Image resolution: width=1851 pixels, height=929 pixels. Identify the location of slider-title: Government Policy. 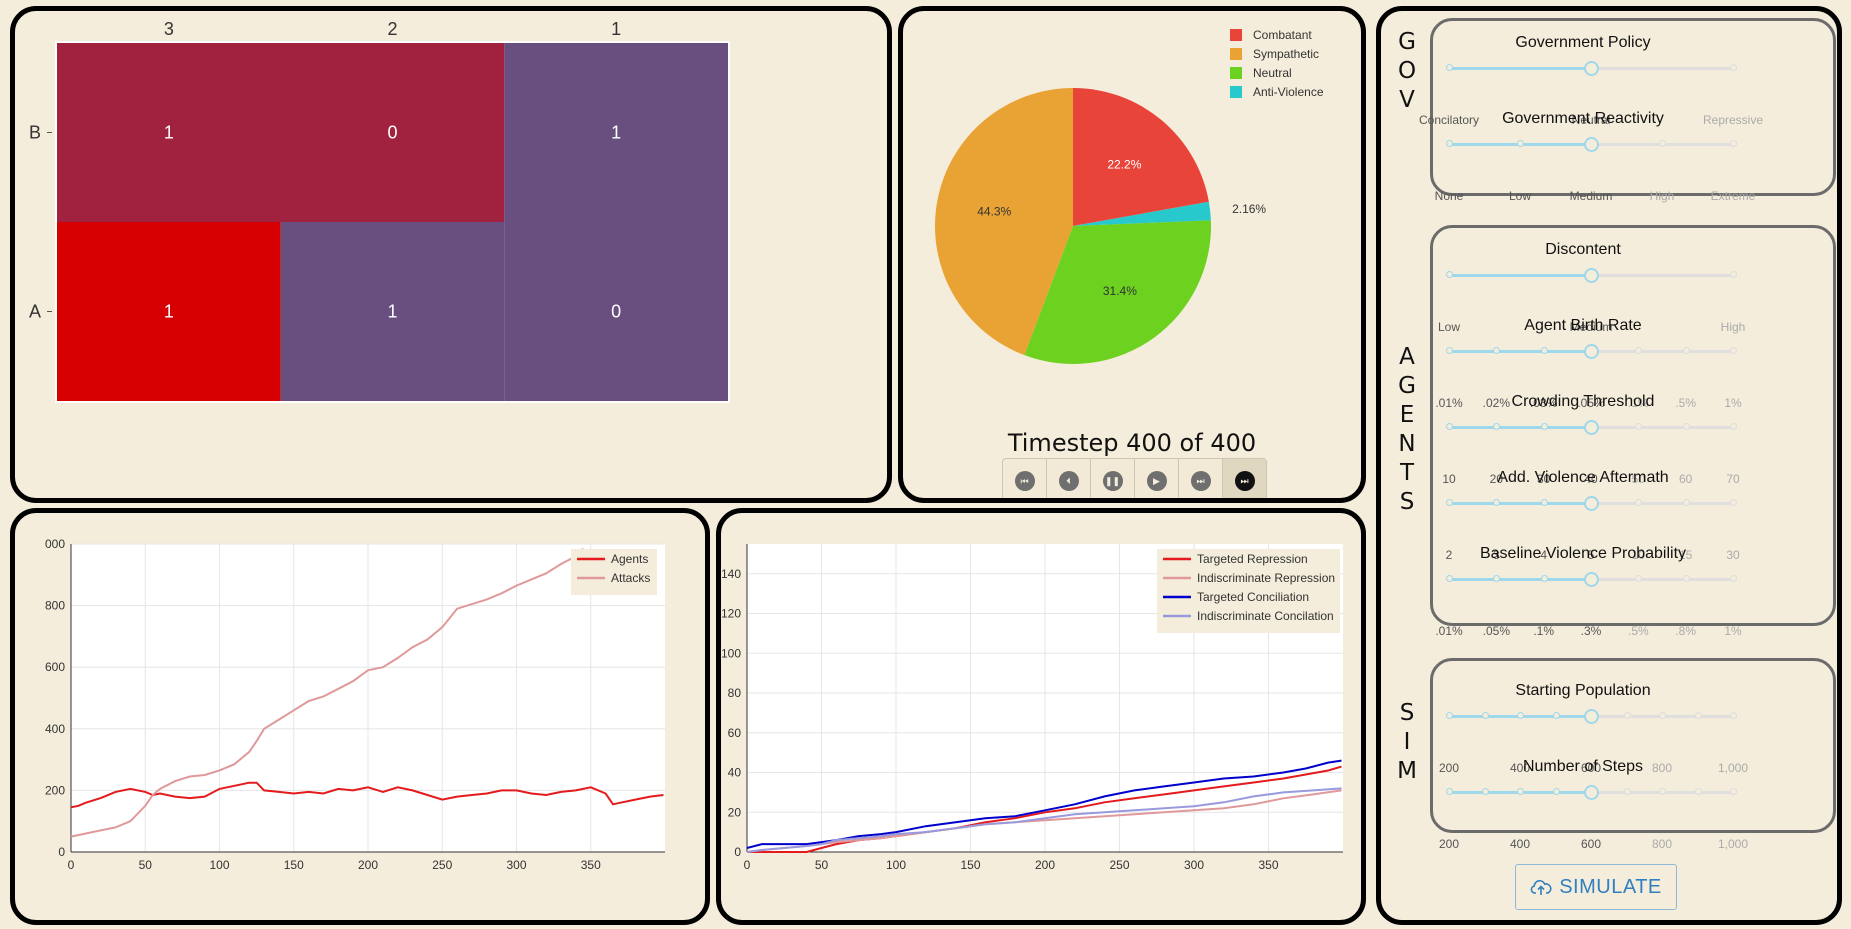
(1583, 42).